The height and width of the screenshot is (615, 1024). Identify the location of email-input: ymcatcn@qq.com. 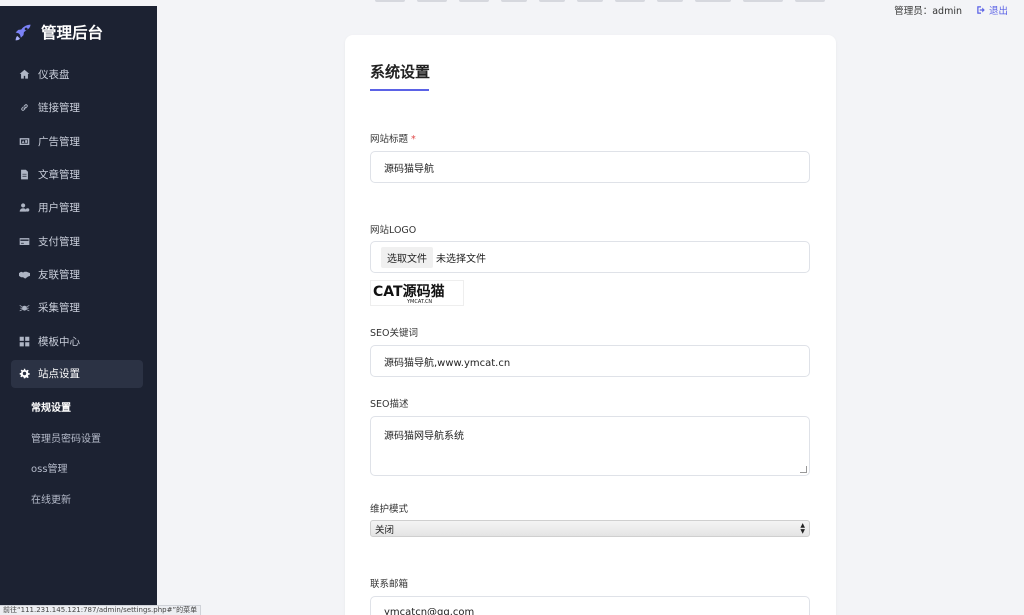
(590, 605).